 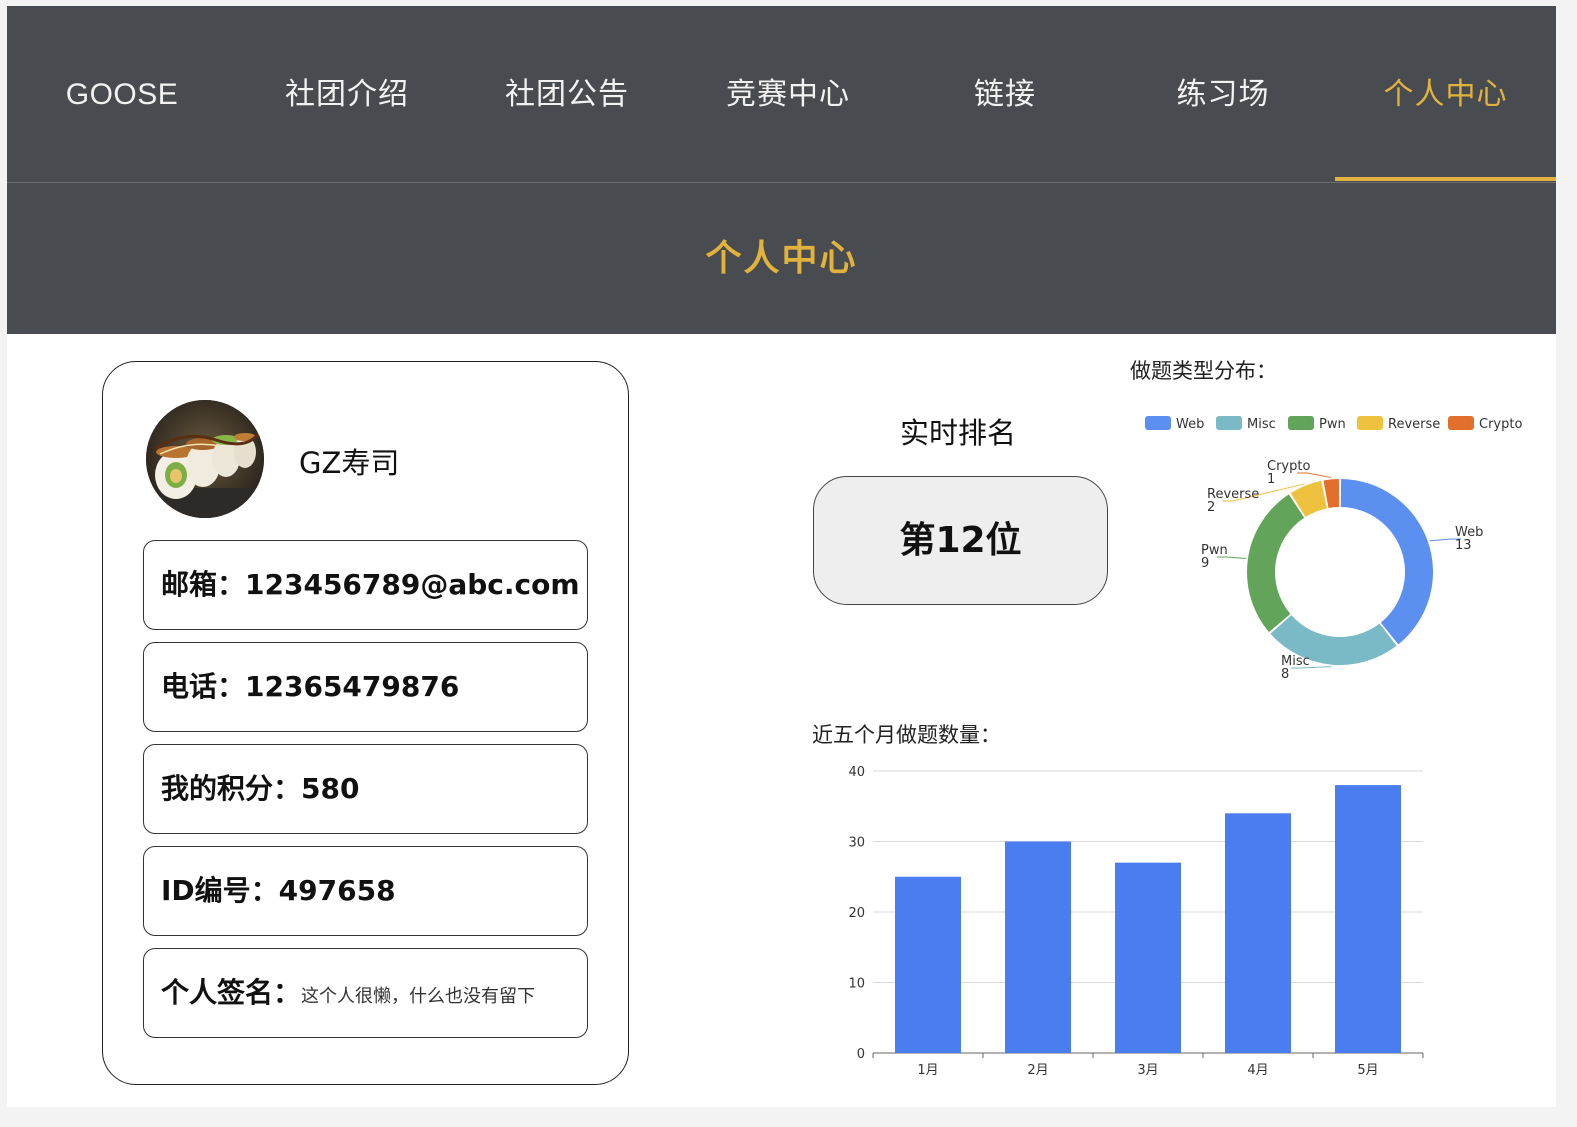 What do you see at coordinates (231, 788) in the screenshot?
I see `points-label: 我的积分：` at bounding box center [231, 788].